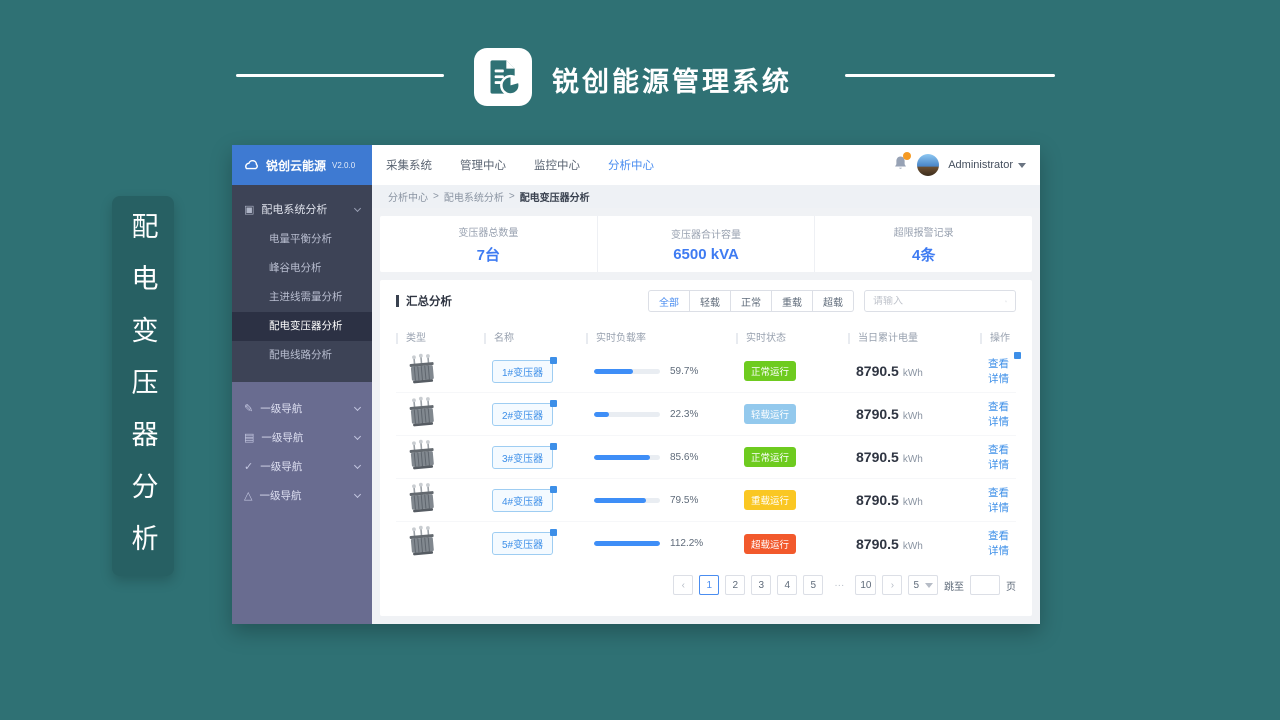 The image size is (1280, 720). What do you see at coordinates (631, 165) in the screenshot?
I see `nav-item-analysis: 分析中心` at bounding box center [631, 165].